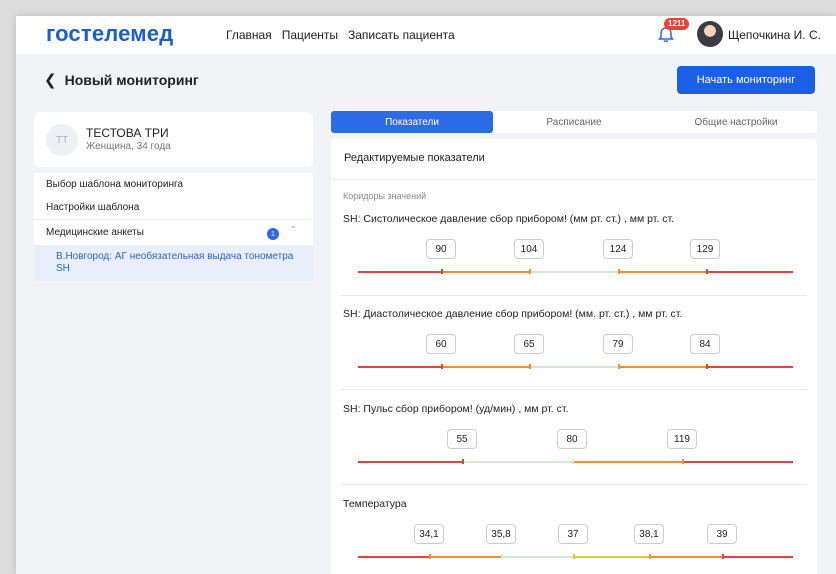 The image size is (836, 574). I want to click on threshold-input: 84, so click(705, 344).